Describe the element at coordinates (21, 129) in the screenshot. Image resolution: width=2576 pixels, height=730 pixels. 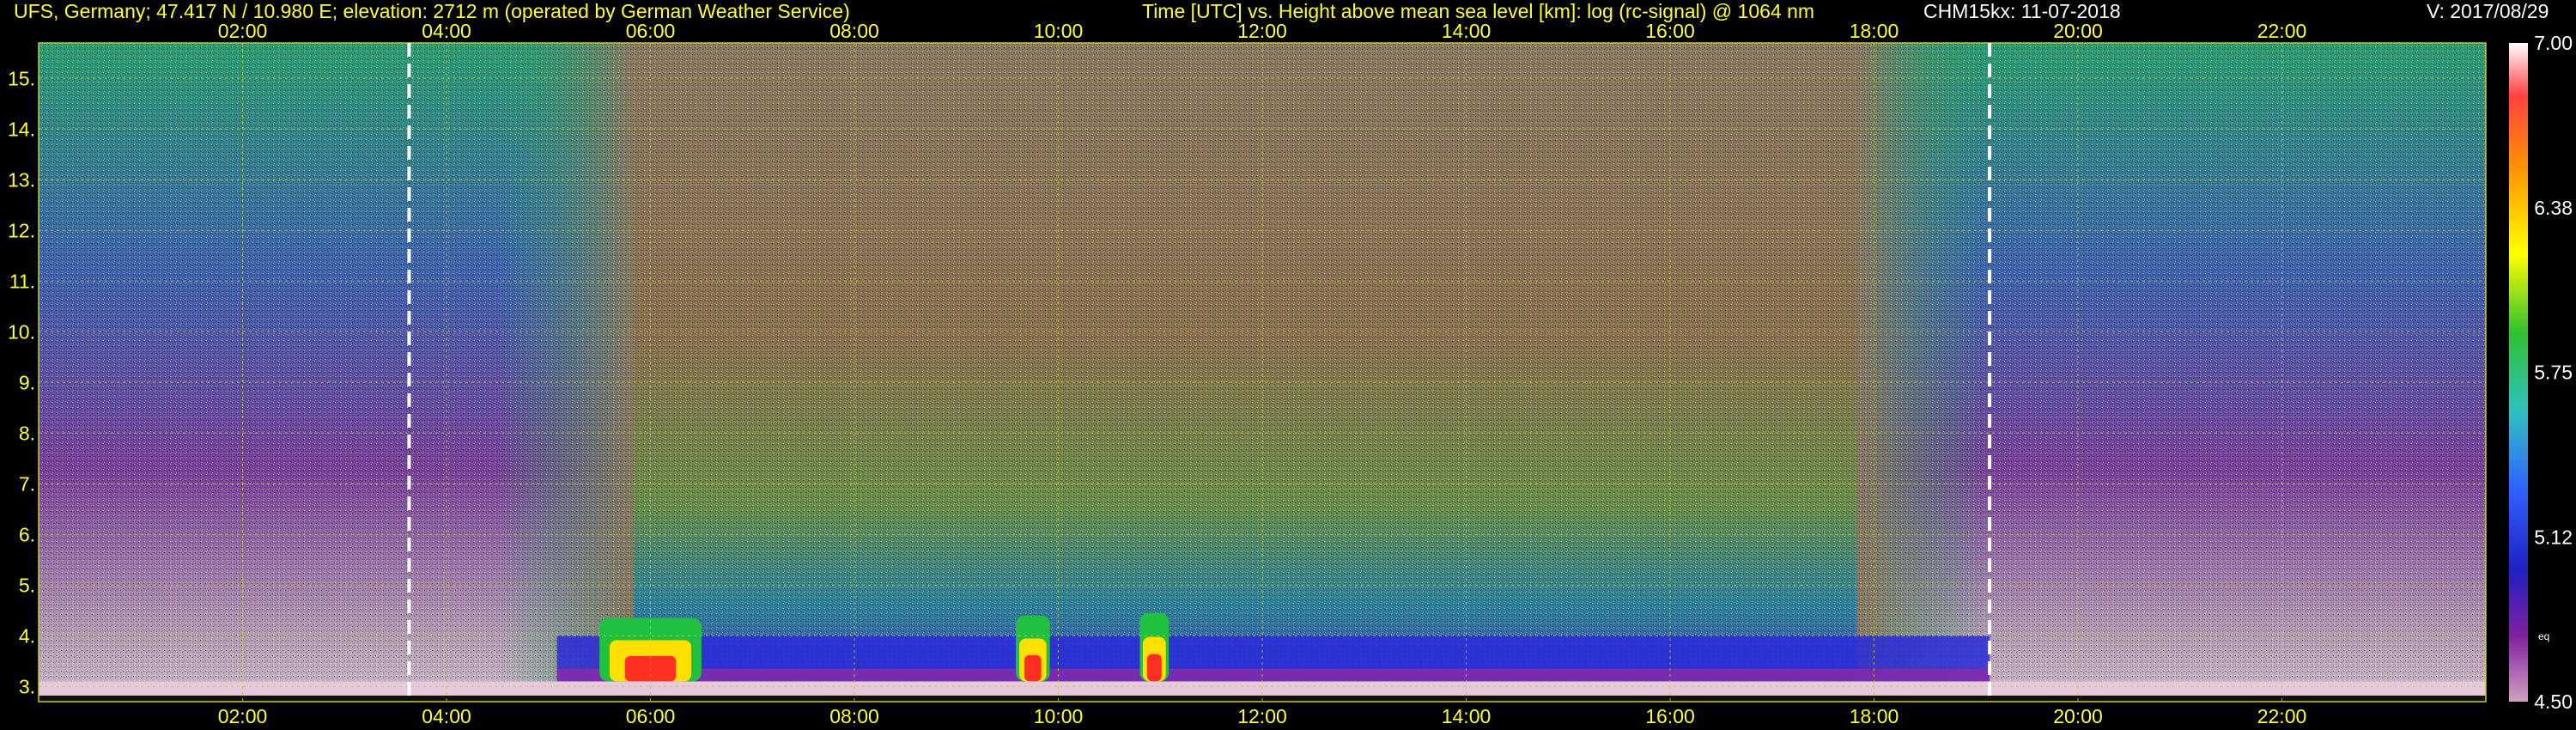
I see `y-tick-label: 14.` at that location.